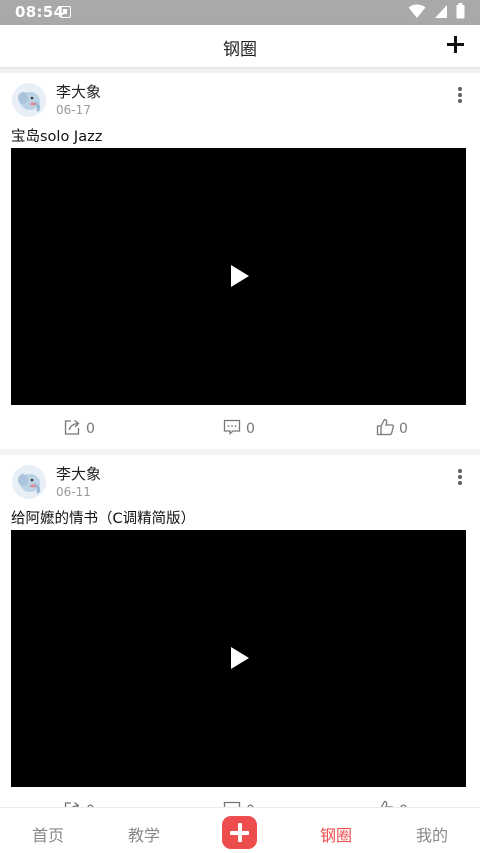 This screenshot has width=480, height=853. I want to click on add-post-button, so click(239, 832).